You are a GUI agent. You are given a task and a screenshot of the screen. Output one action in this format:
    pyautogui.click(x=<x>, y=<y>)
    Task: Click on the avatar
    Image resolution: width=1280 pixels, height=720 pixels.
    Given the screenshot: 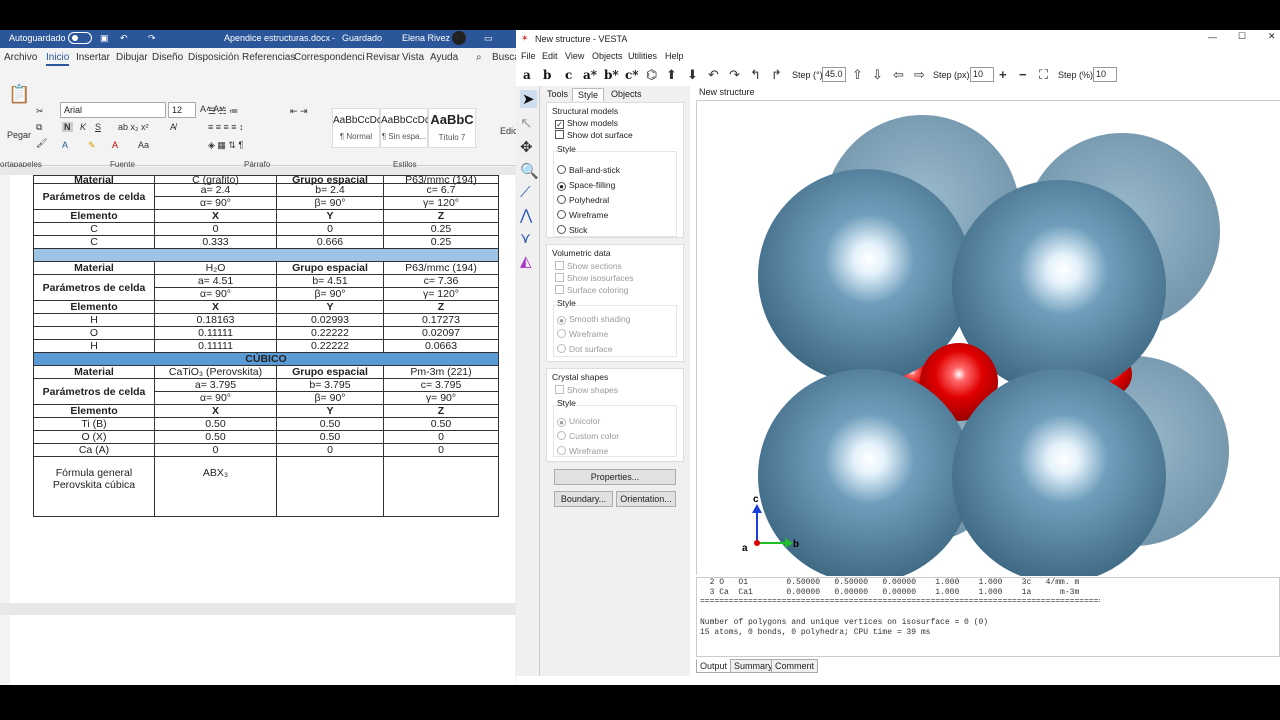 What is the action you would take?
    pyautogui.click(x=459, y=38)
    